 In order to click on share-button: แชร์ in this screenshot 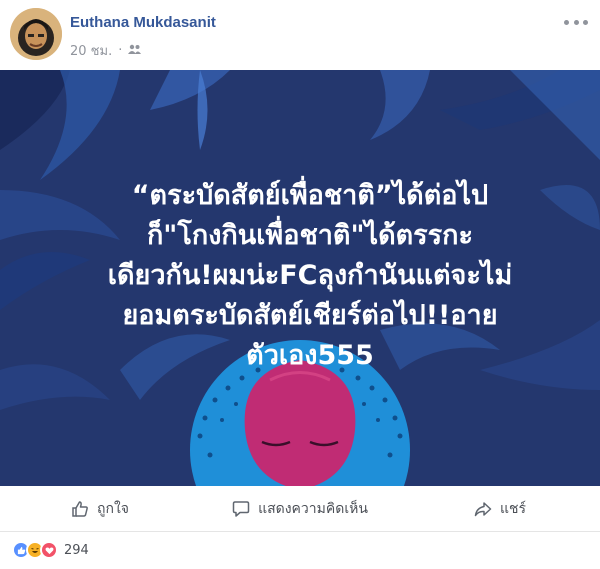, I will do `click(500, 508)`.